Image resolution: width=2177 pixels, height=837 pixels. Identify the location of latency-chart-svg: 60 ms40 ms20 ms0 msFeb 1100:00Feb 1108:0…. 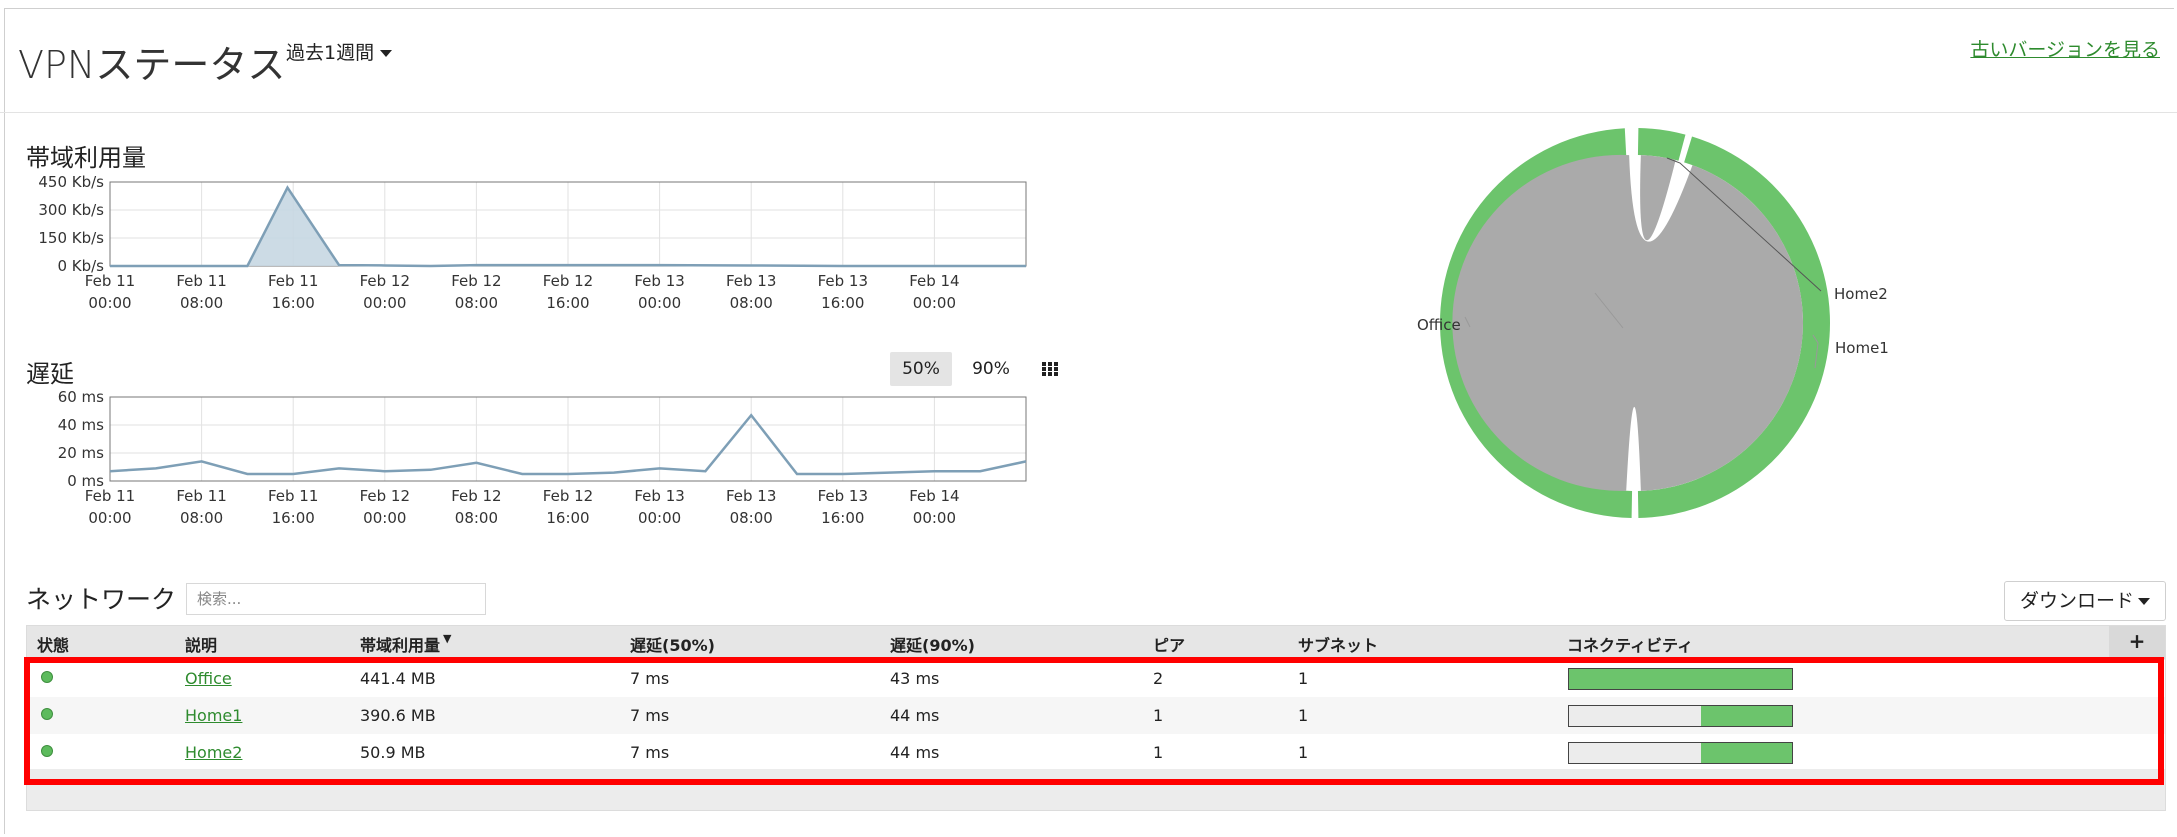
(542, 457).